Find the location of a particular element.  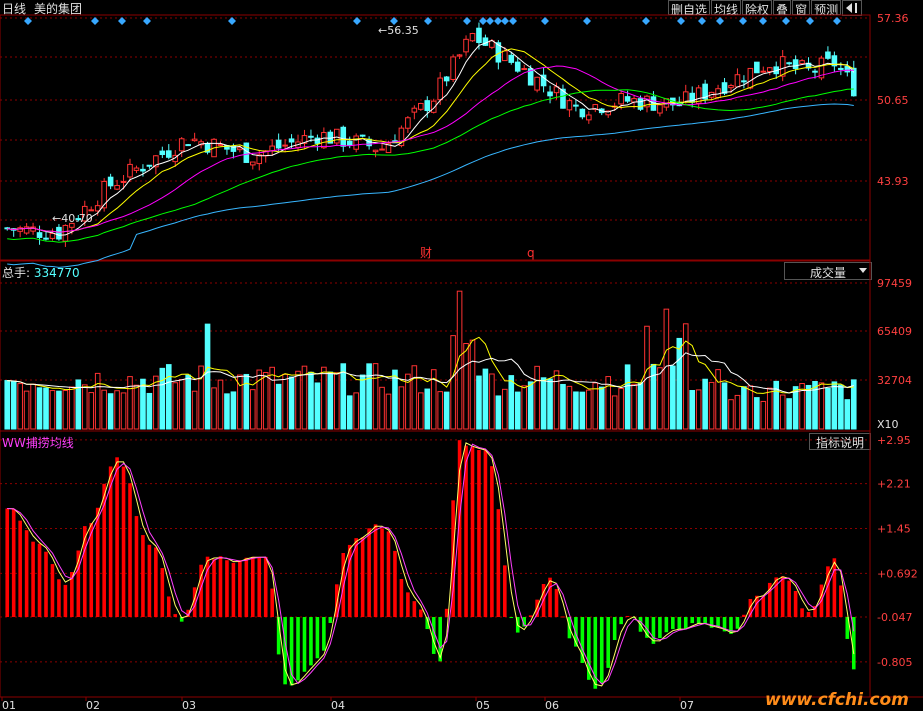

window-button: 窗 is located at coordinates (801, 8).